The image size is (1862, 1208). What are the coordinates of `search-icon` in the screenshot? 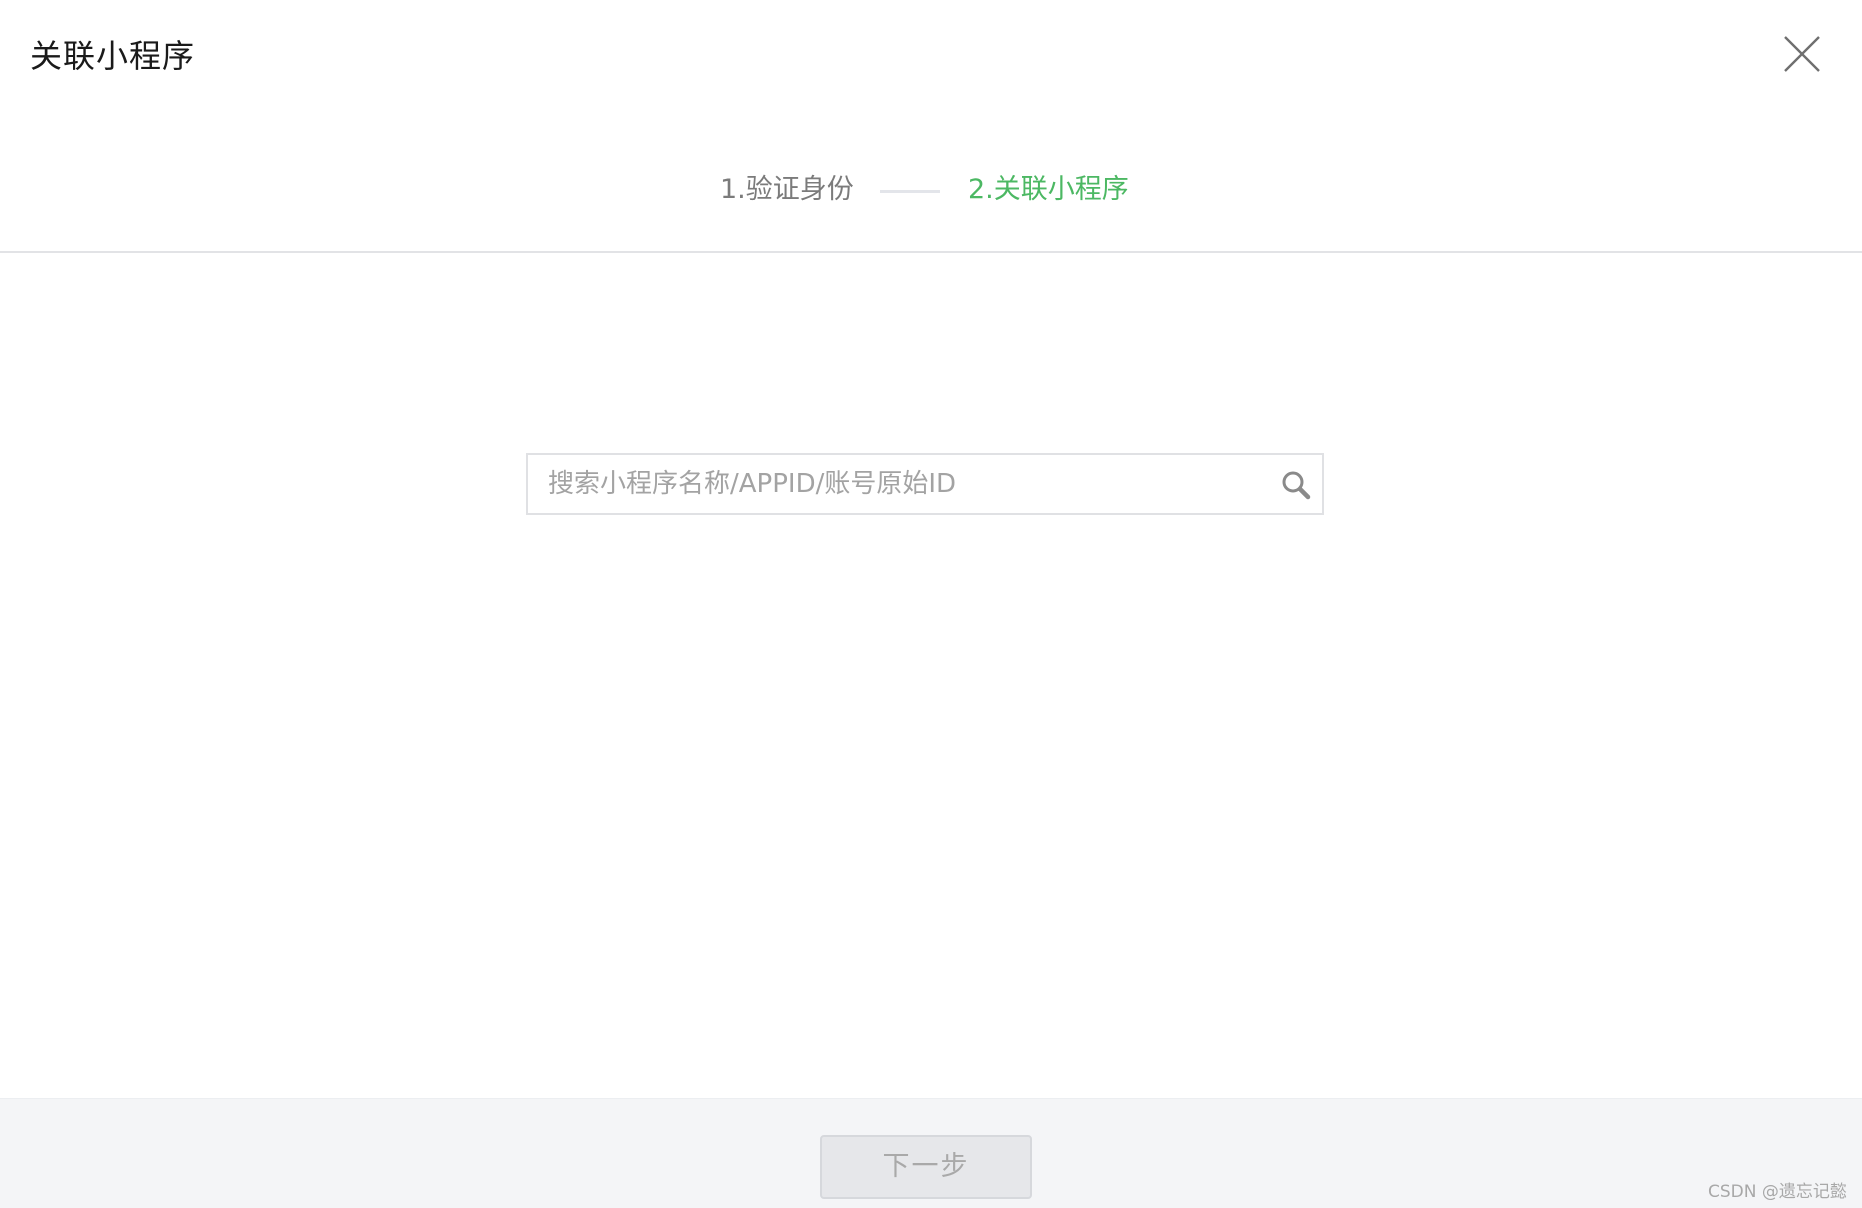 It's located at (1296, 485).